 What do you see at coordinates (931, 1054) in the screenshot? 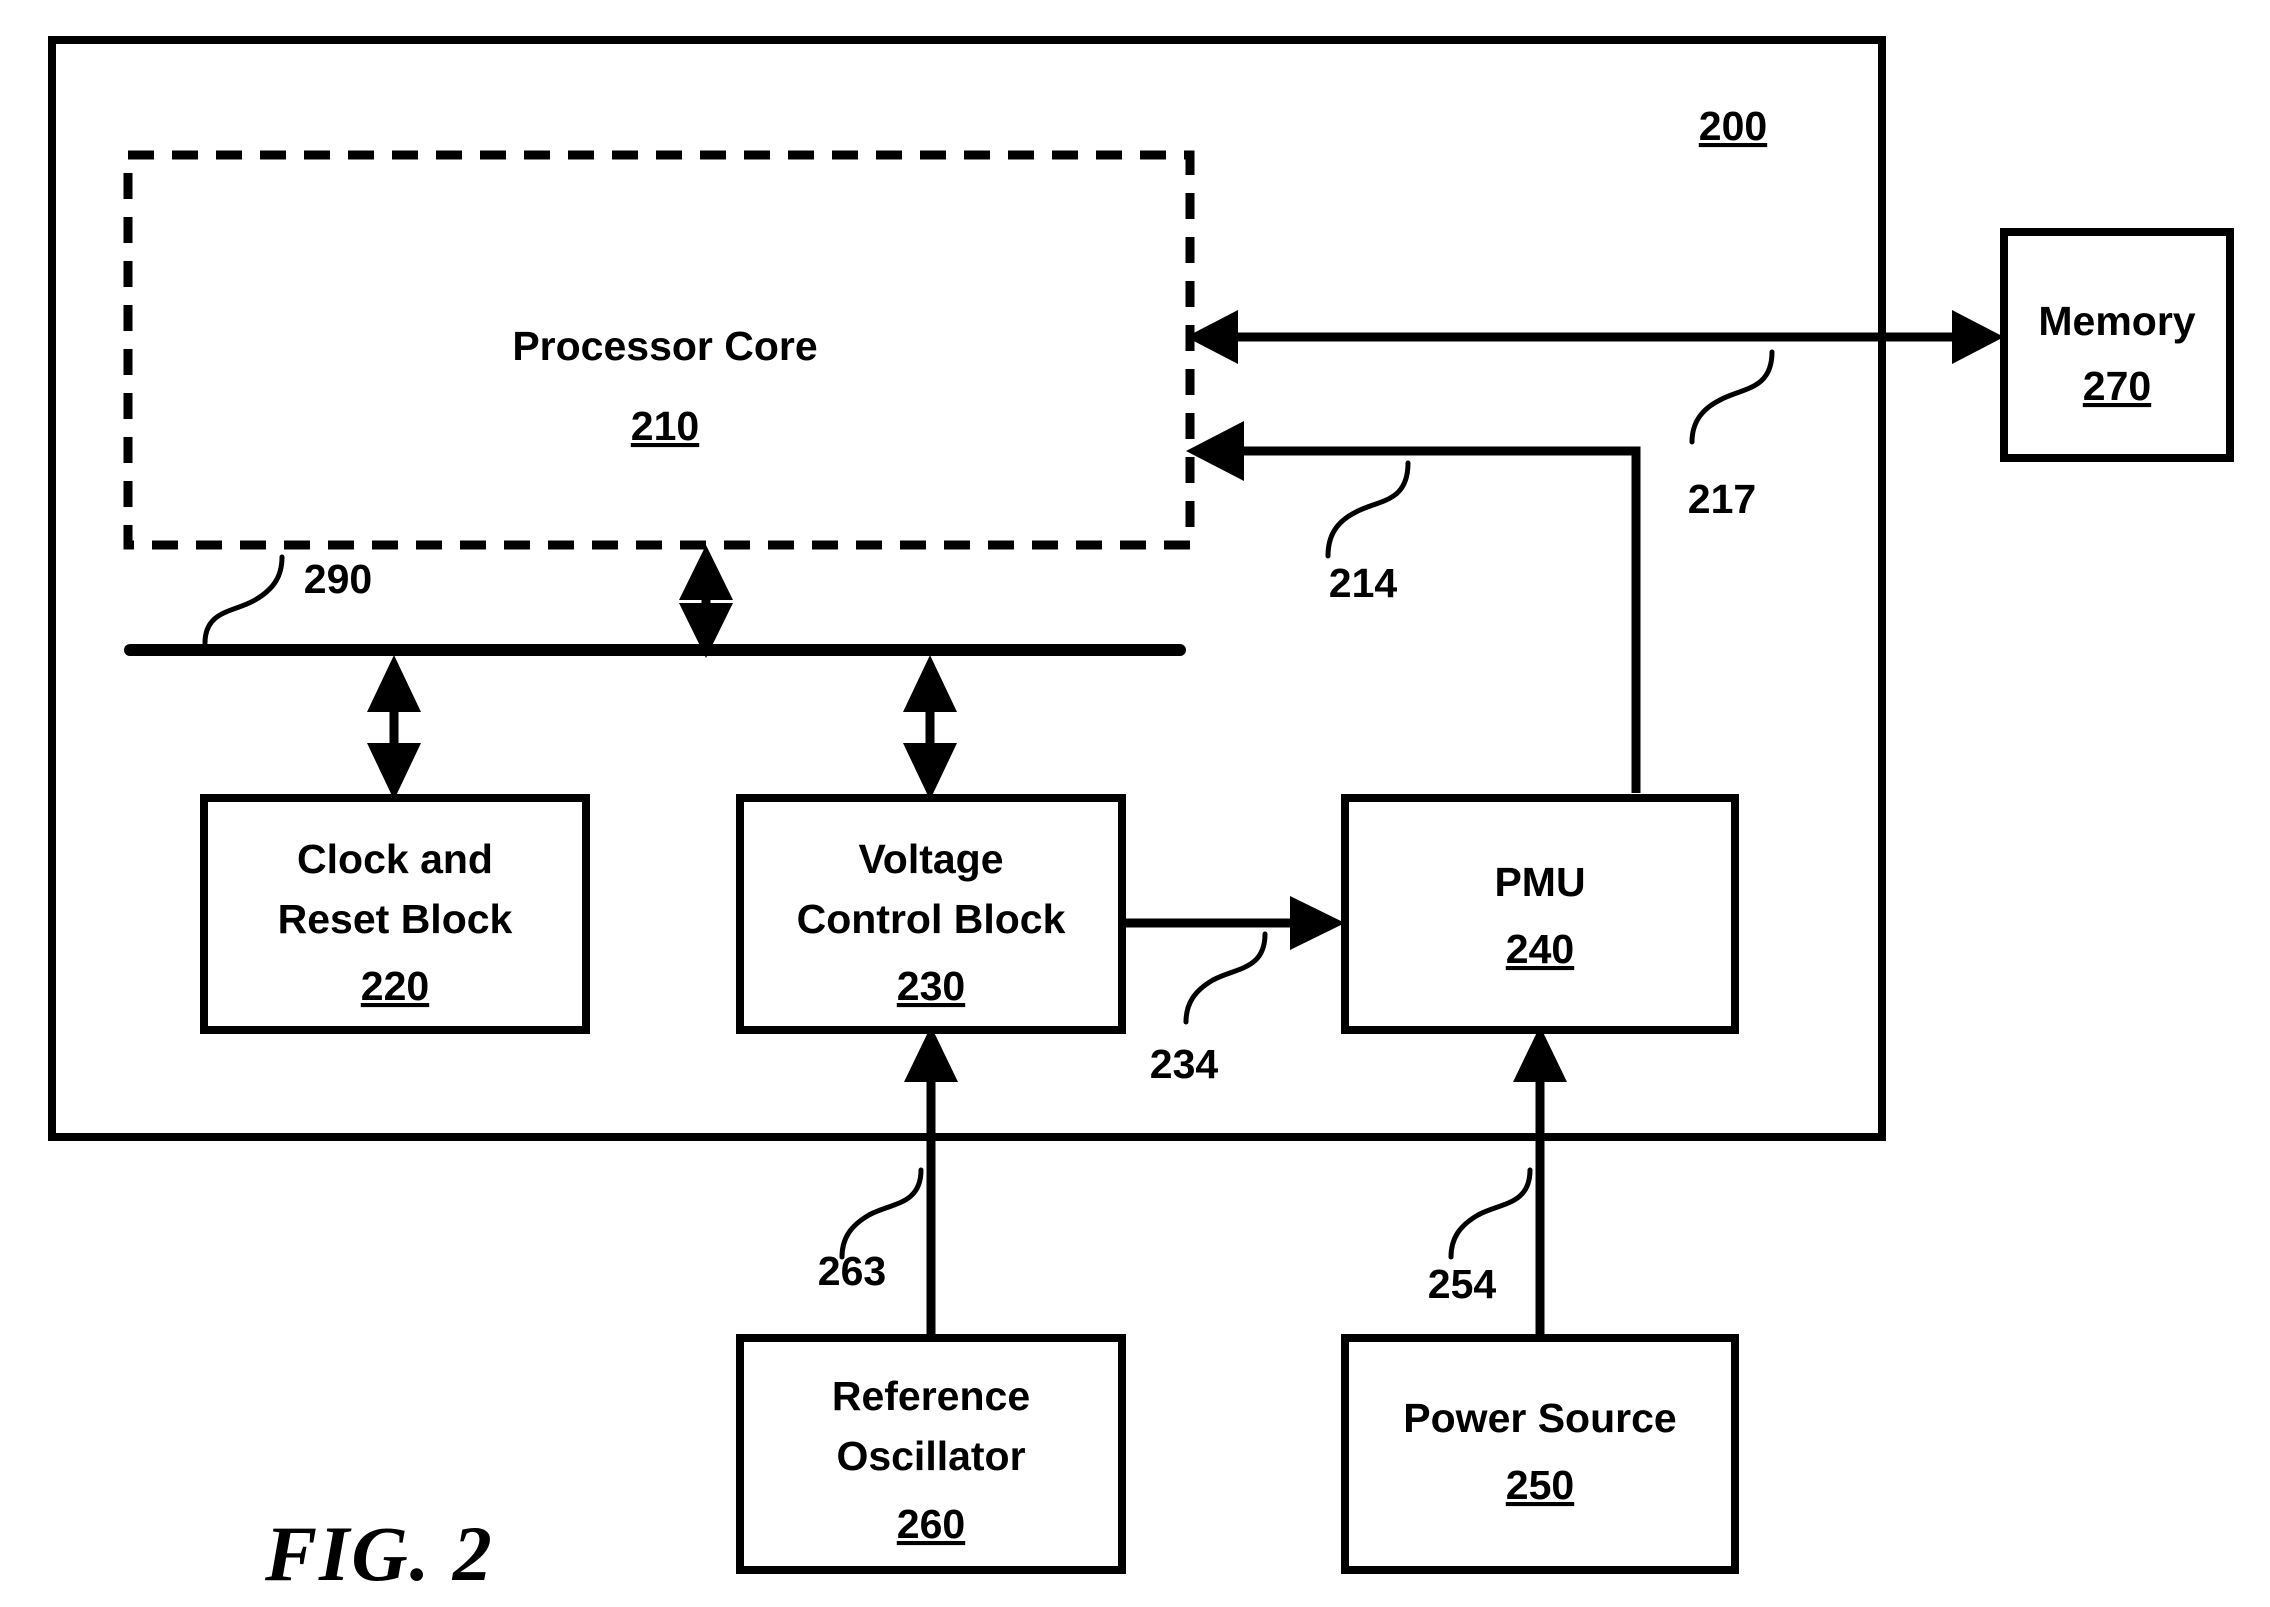
I see `osc-to-vcb-arrow` at bounding box center [931, 1054].